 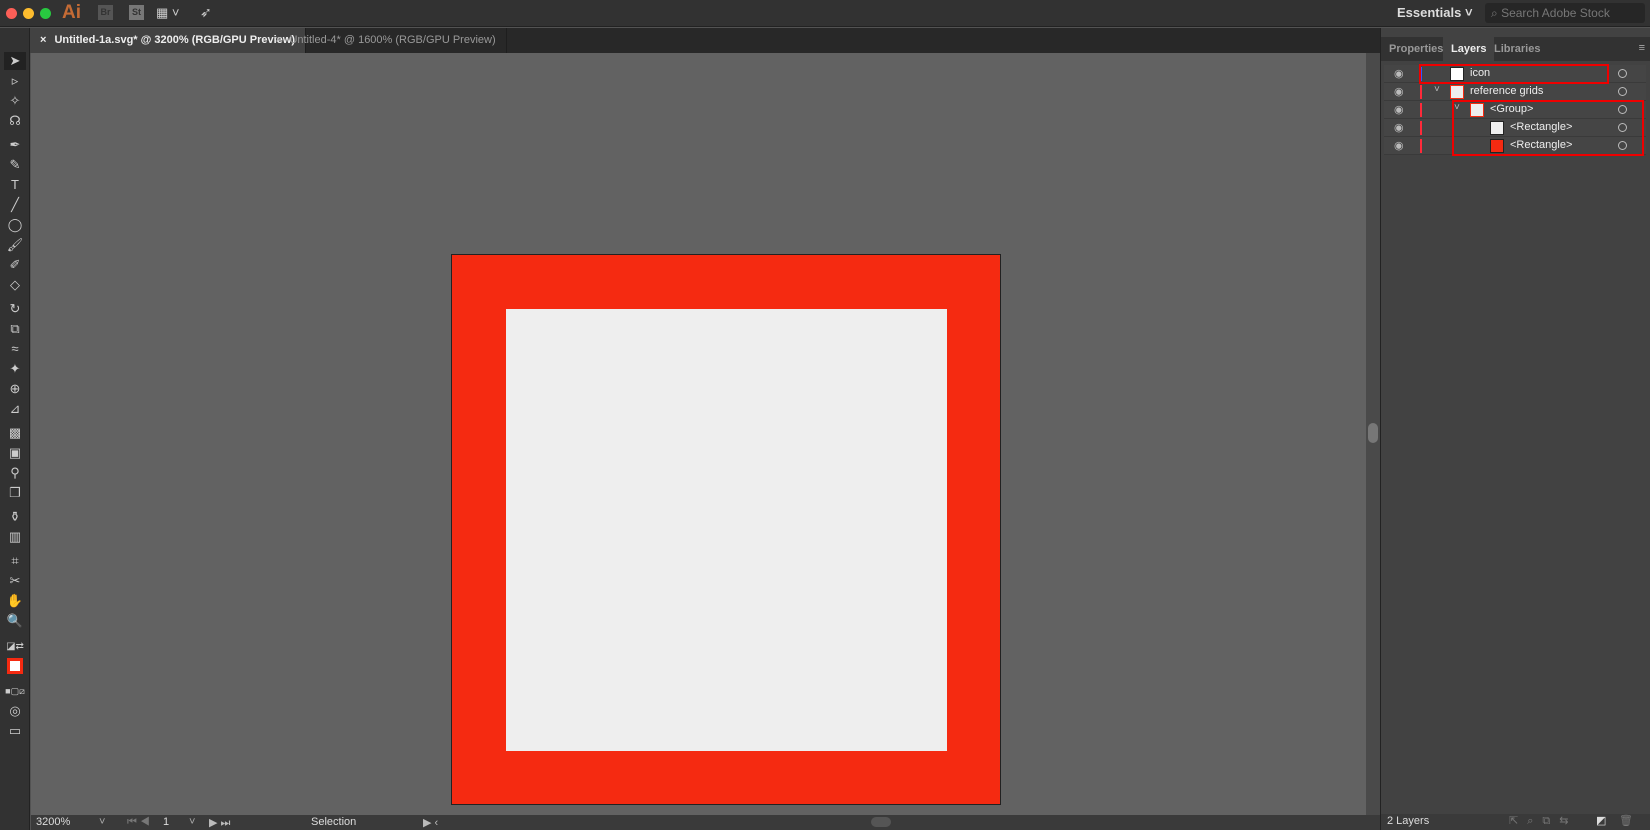 What do you see at coordinates (15, 121) in the screenshot?
I see `lasso-icon: ☊` at bounding box center [15, 121].